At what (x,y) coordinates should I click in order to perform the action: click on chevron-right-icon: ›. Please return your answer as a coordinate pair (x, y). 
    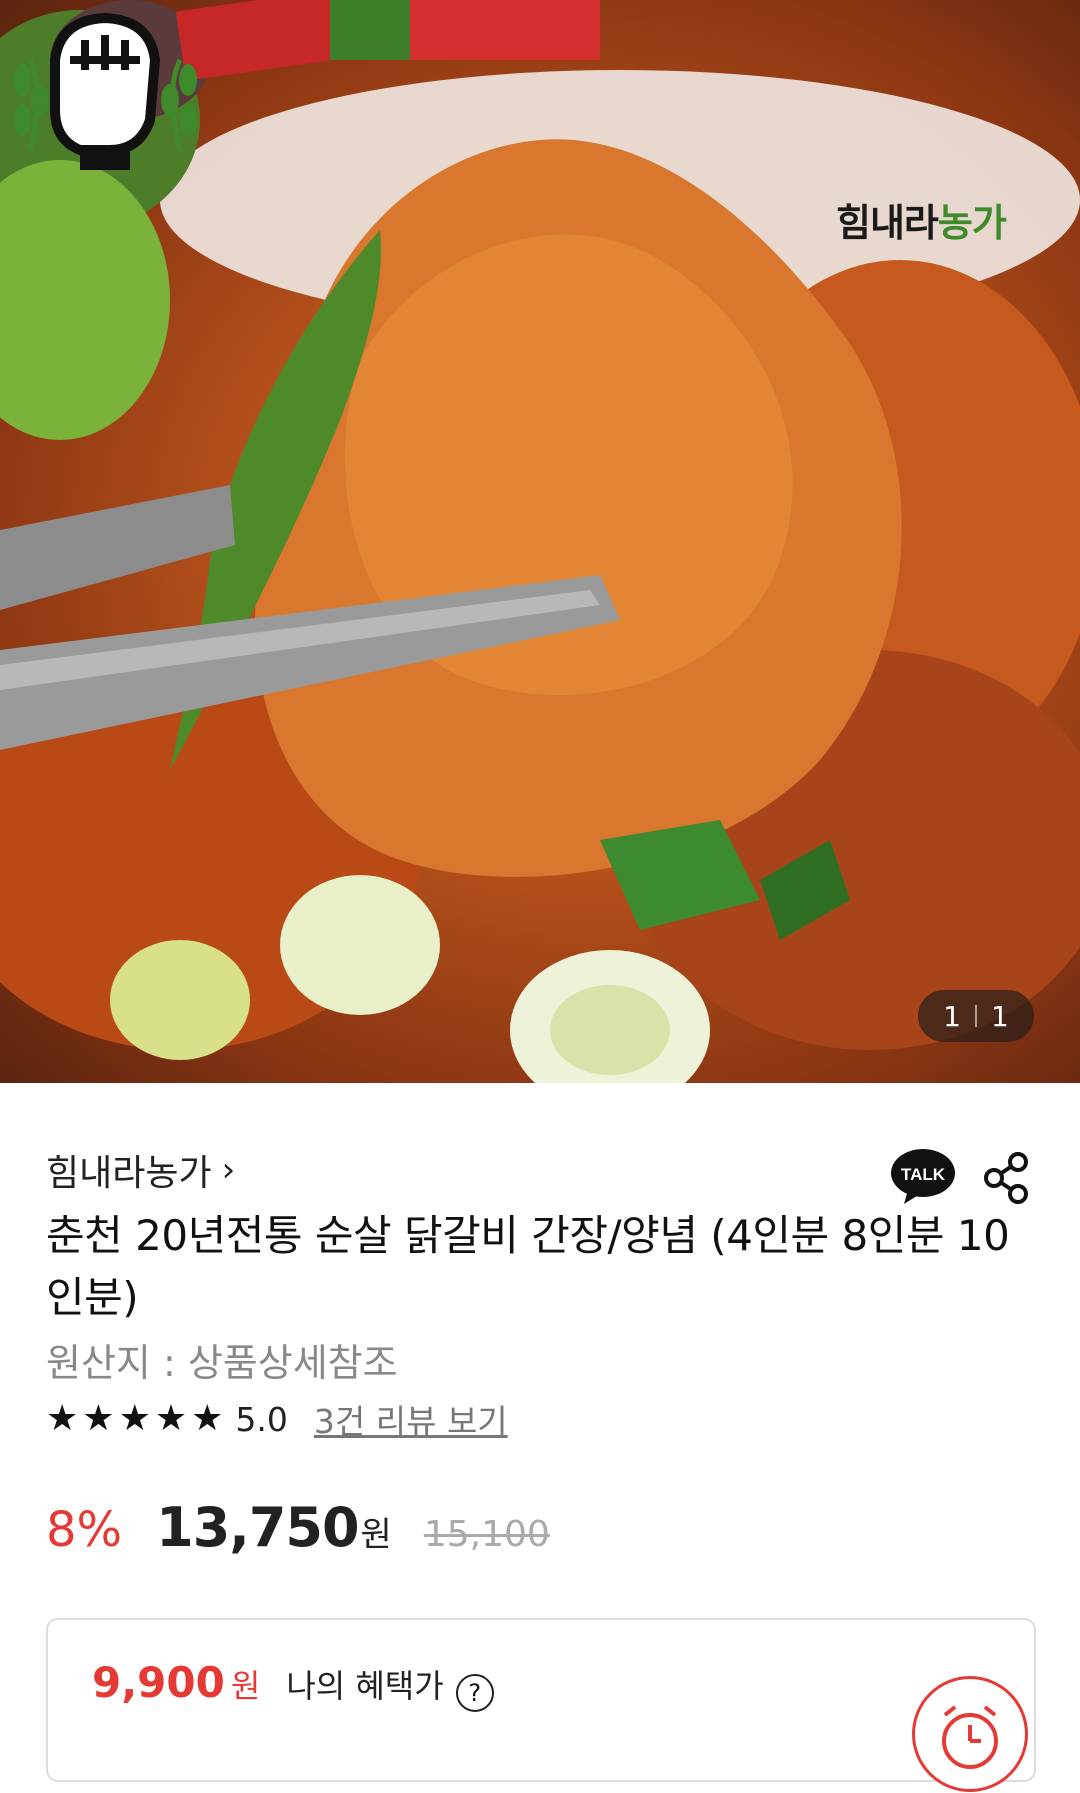
    Looking at the image, I should click on (228, 1170).